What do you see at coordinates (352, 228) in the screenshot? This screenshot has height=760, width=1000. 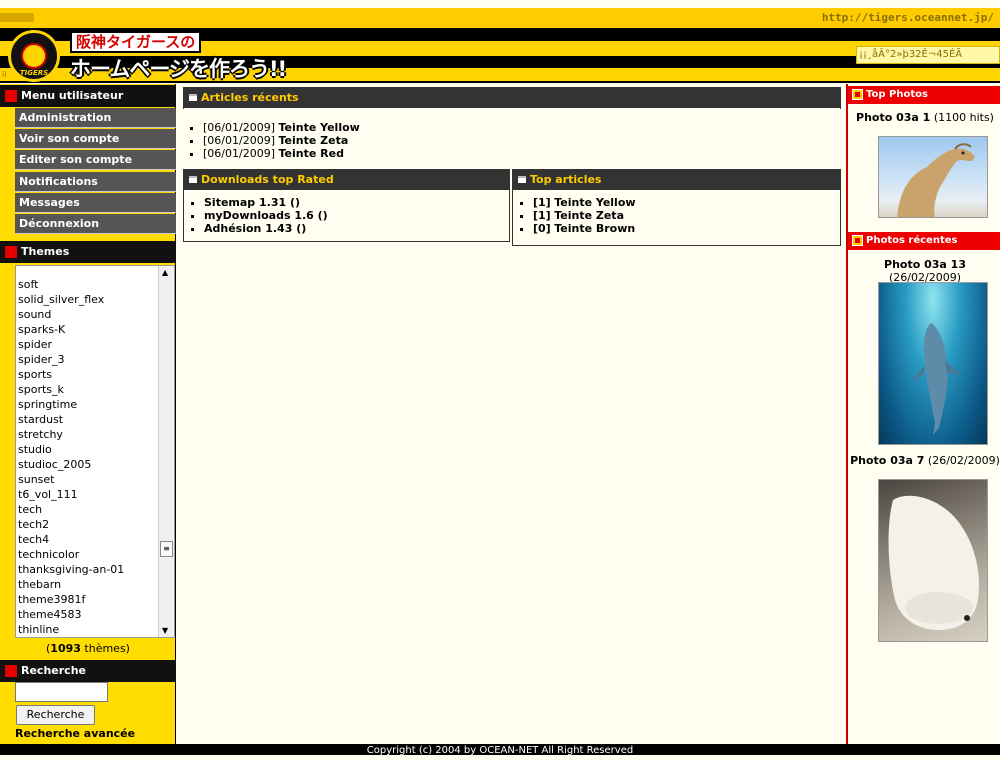 I see `list-item: Adhésion 1.43 ()` at bounding box center [352, 228].